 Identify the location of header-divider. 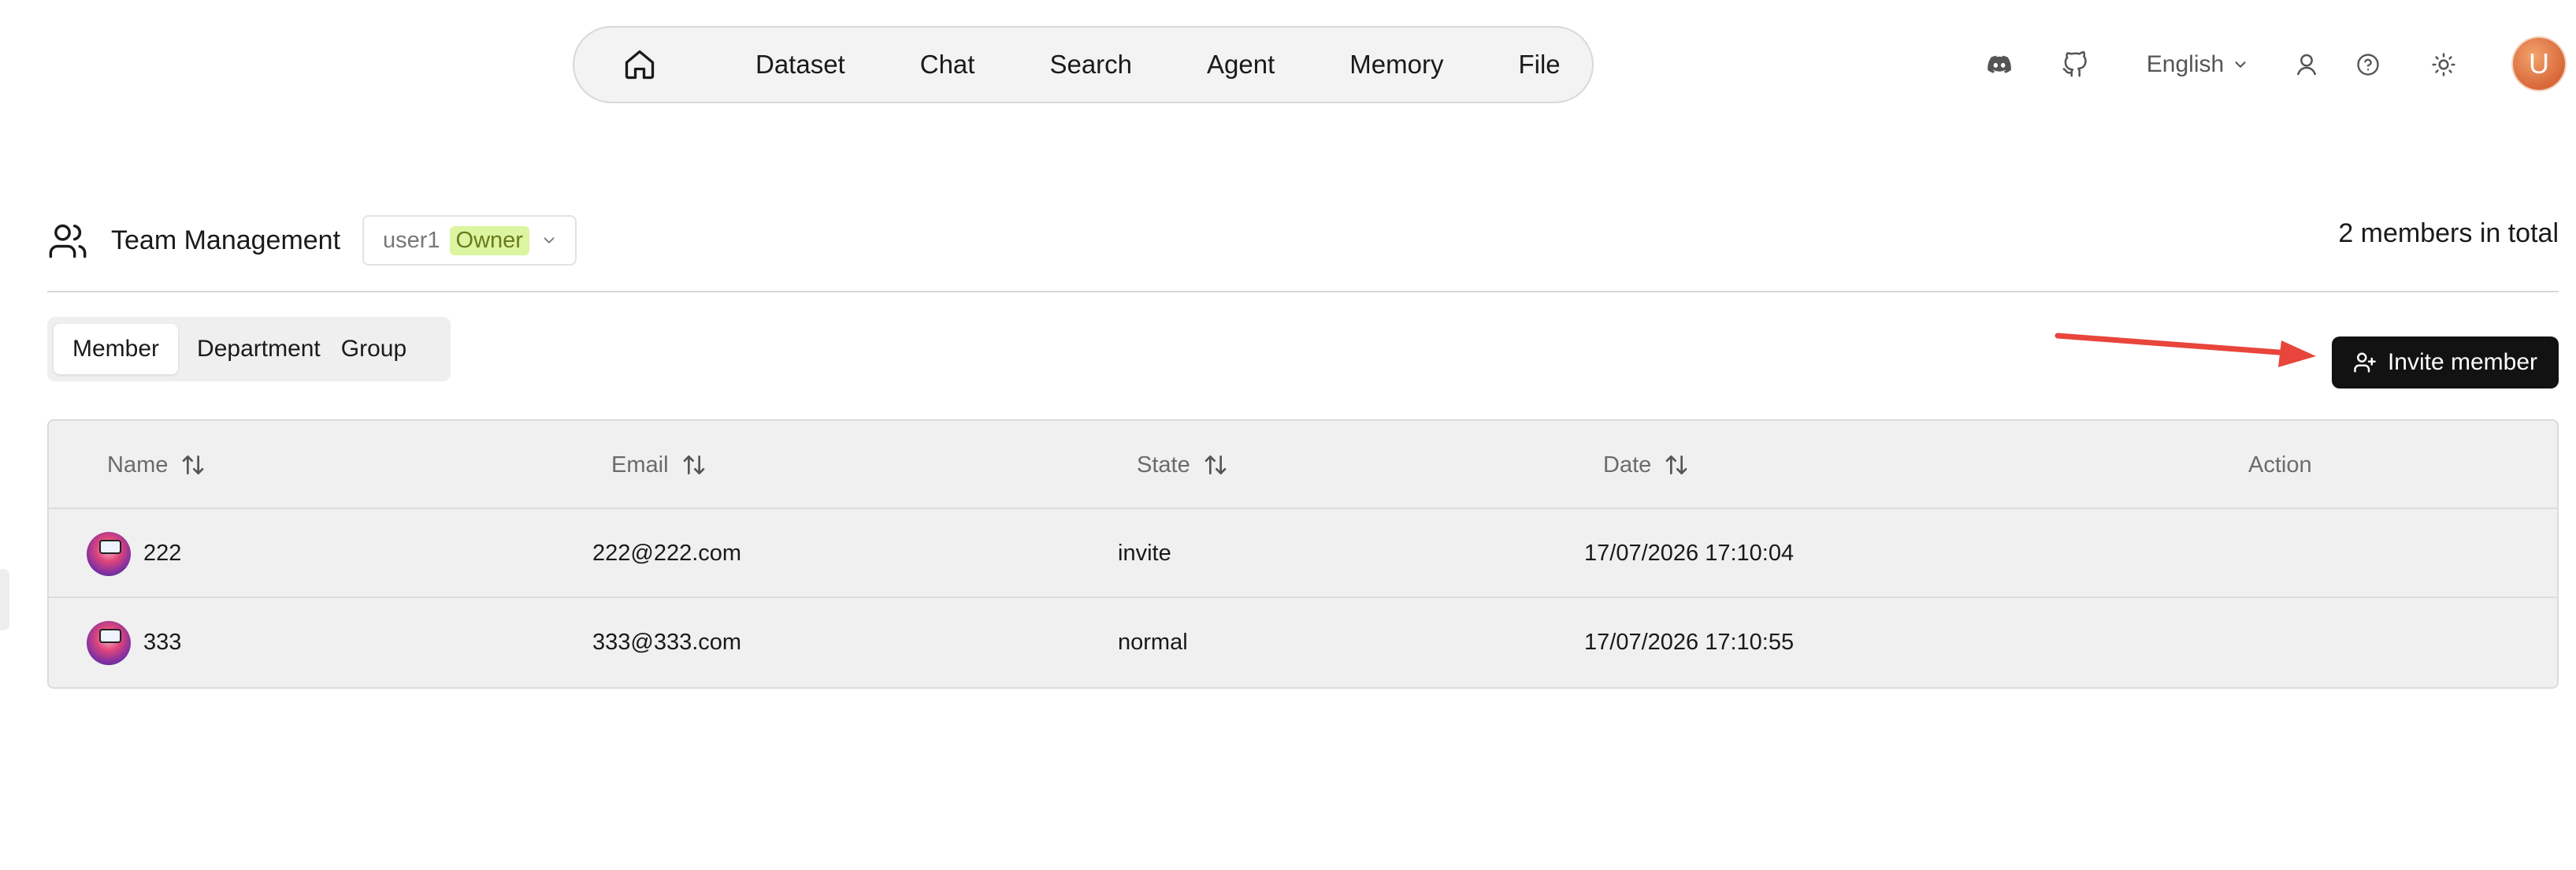
(1303, 291).